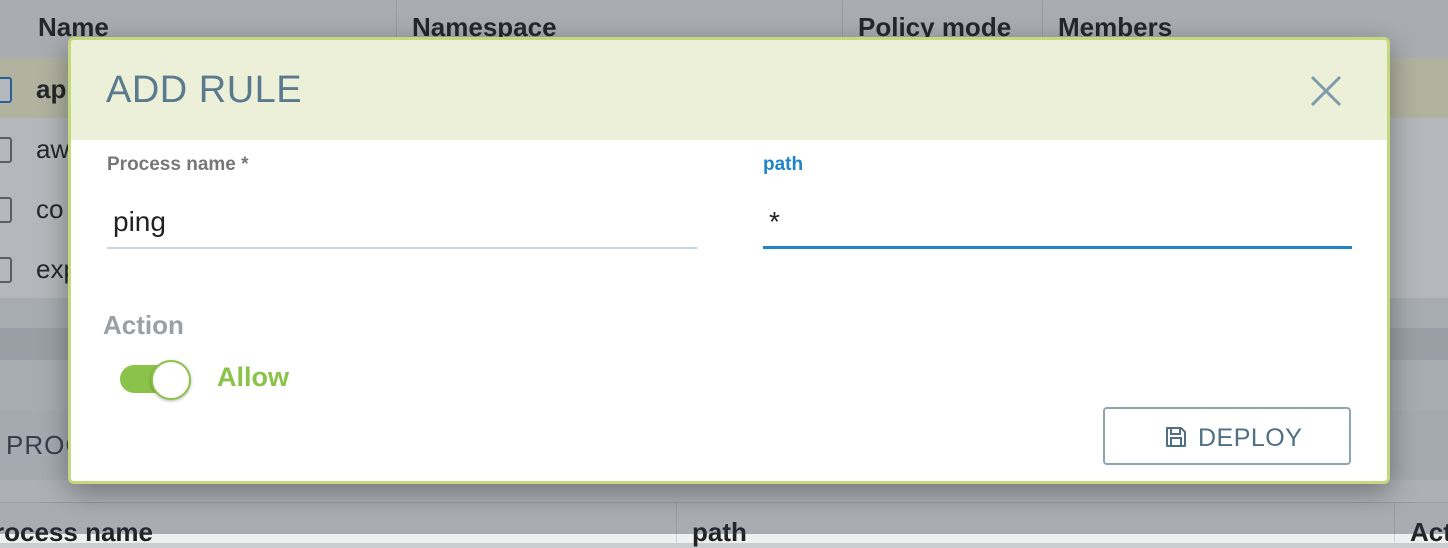 The height and width of the screenshot is (548, 1448). I want to click on dialog-title: ADD RULE, so click(204, 90).